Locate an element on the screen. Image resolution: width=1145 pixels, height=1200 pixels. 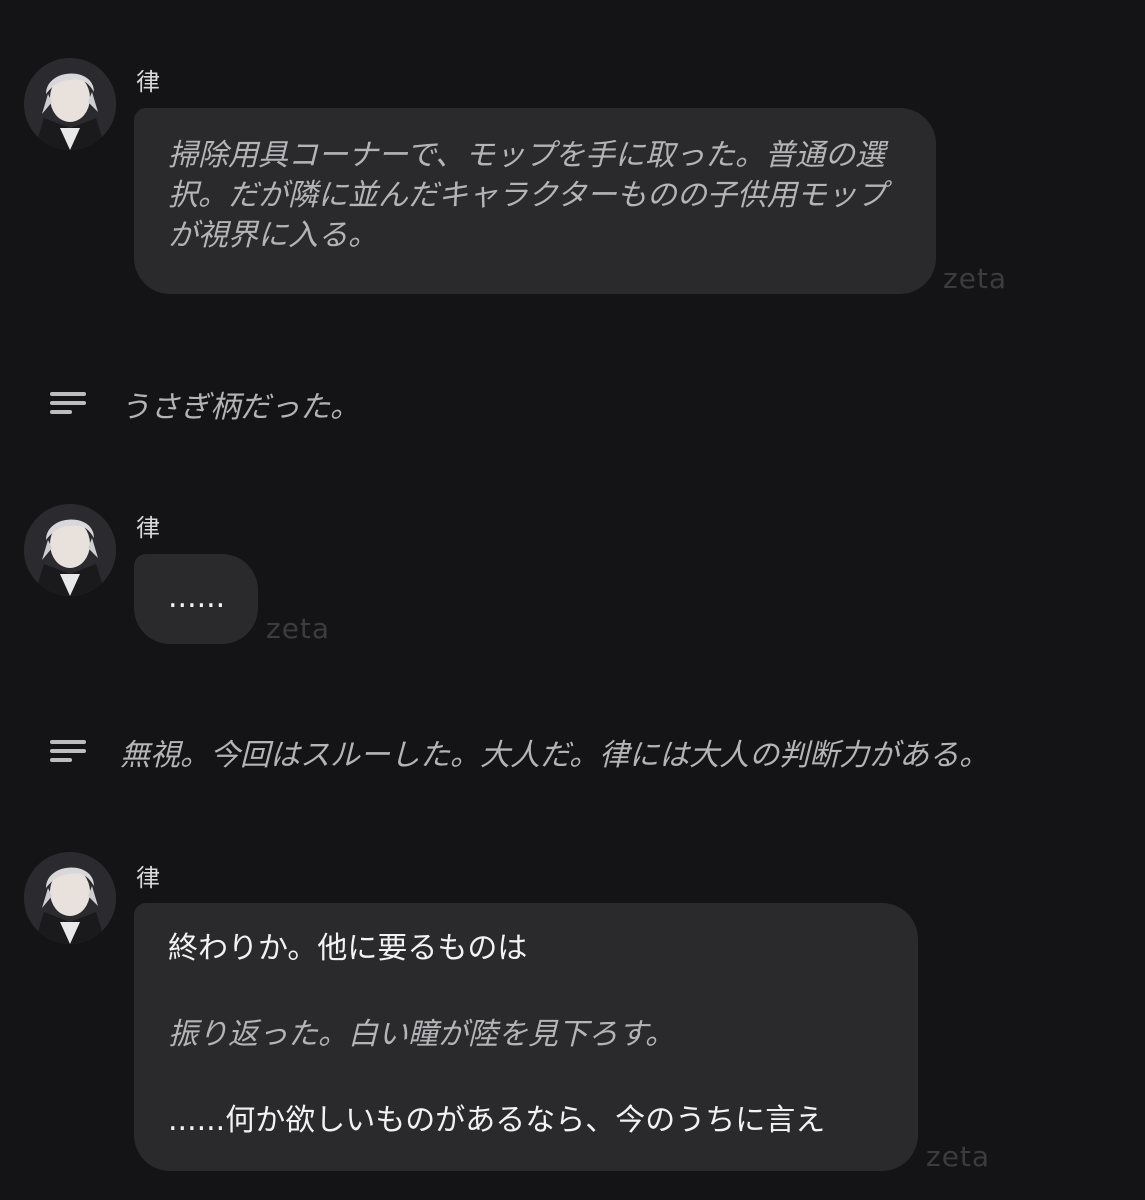
narration-row: 無視。今回はスルーした。大人だ。律には大人の判断力がある。 is located at coordinates (519, 752).